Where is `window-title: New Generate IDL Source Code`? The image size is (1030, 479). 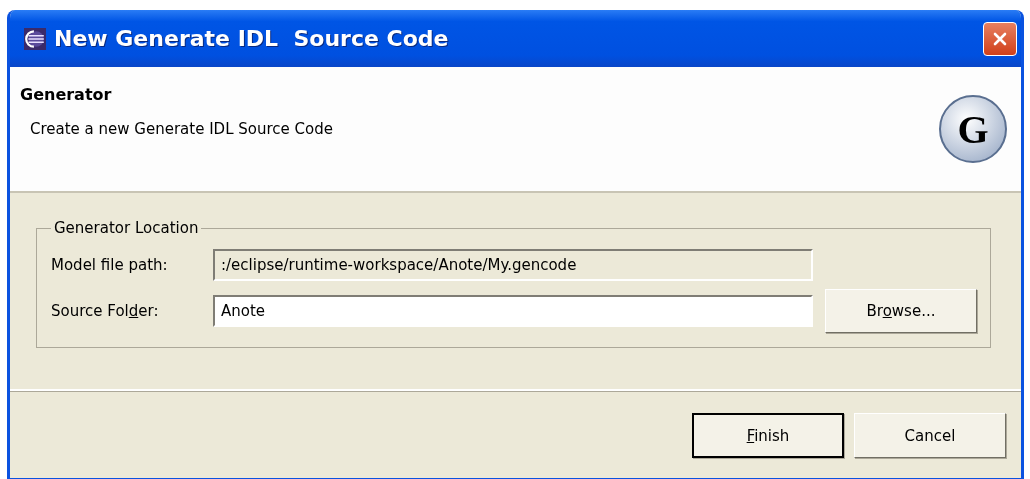 window-title: New Generate IDL Source Code is located at coordinates (252, 38).